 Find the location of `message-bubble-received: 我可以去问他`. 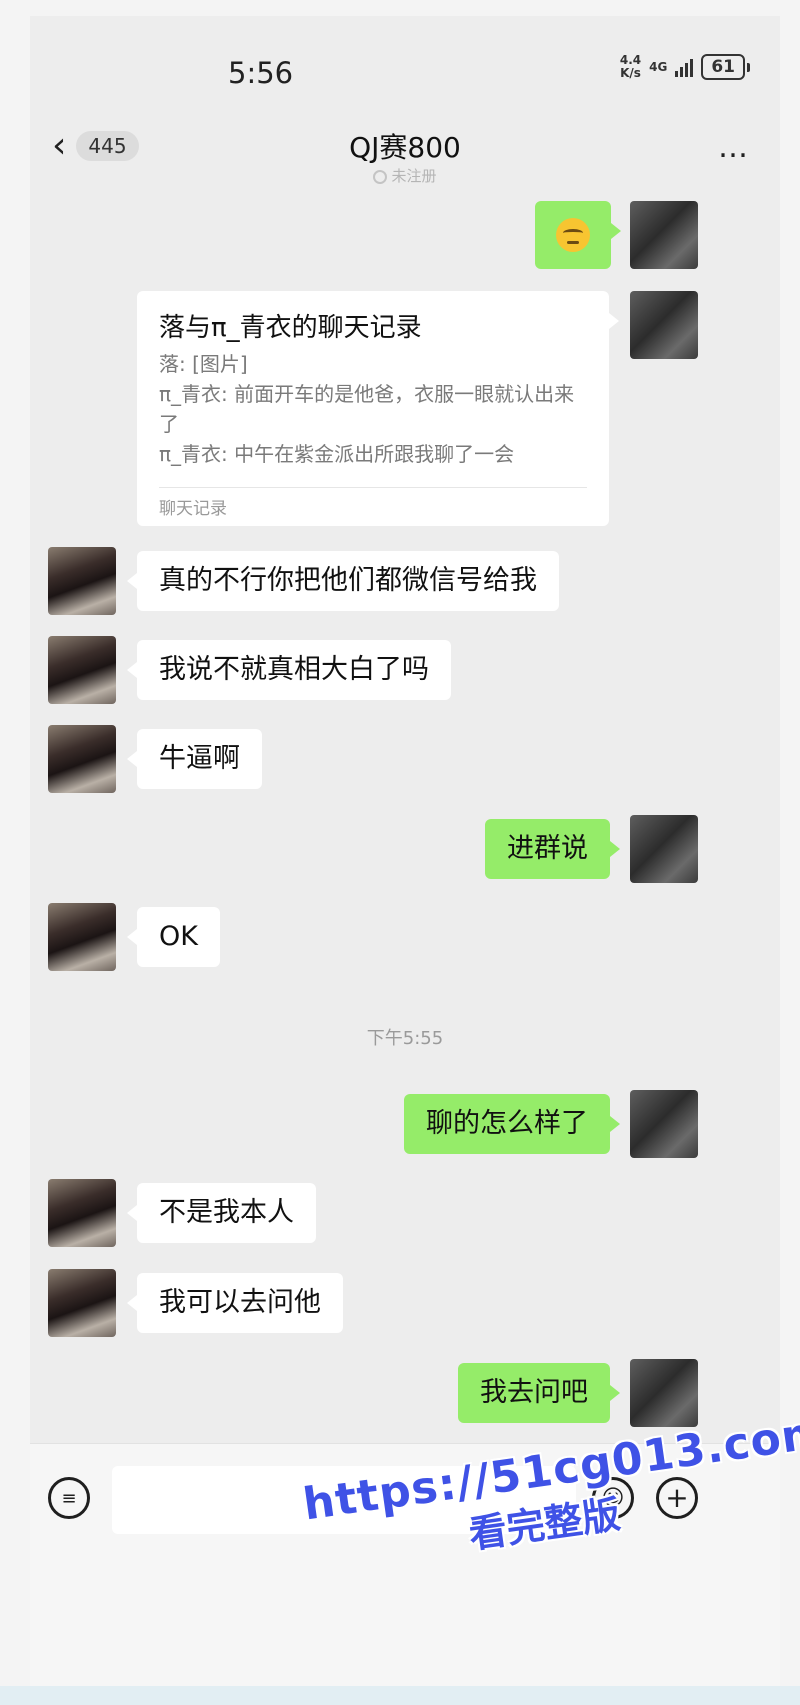

message-bubble-received: 我可以去问他 is located at coordinates (235, 1303).